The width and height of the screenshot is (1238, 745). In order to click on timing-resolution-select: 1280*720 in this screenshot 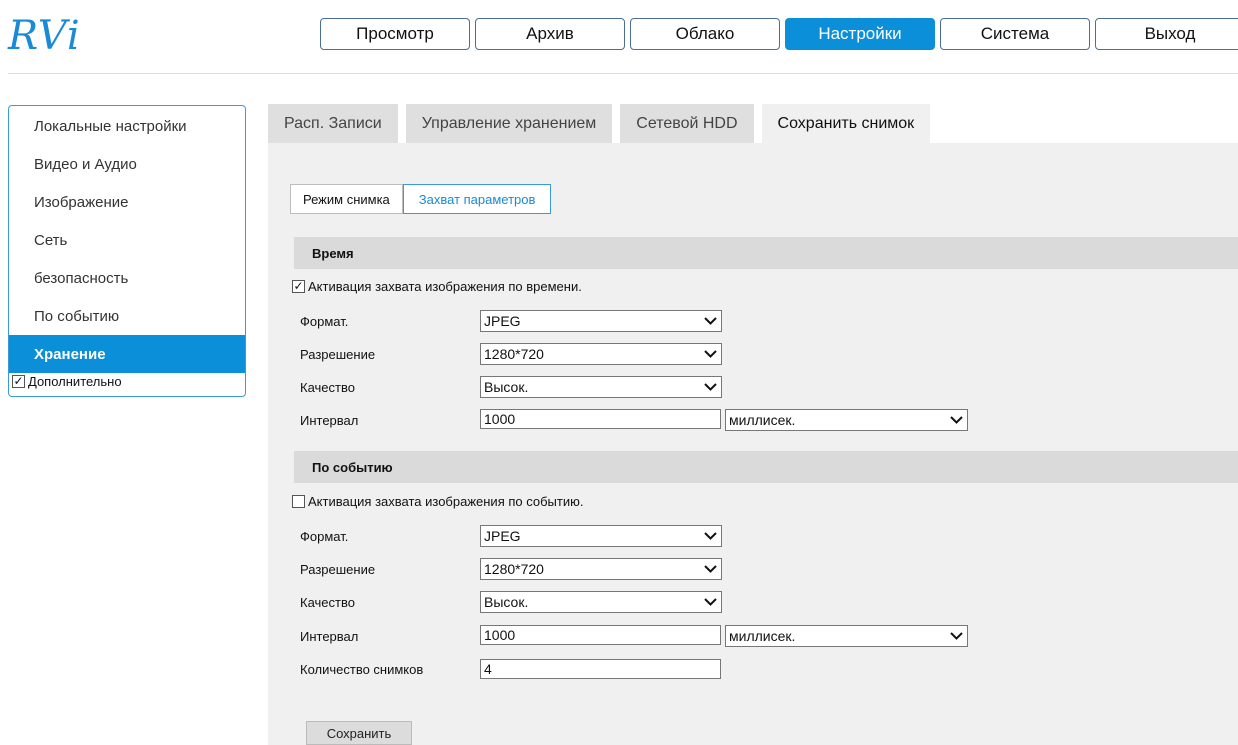, I will do `click(601, 354)`.